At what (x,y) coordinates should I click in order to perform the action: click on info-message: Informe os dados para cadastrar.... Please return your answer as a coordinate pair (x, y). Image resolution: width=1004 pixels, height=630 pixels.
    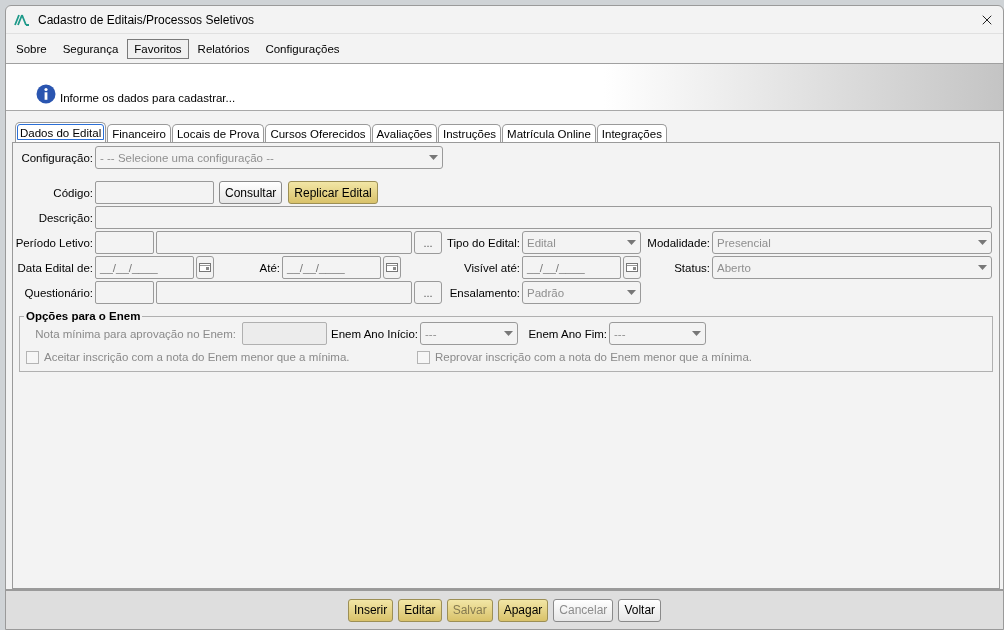
    Looking at the image, I should click on (148, 98).